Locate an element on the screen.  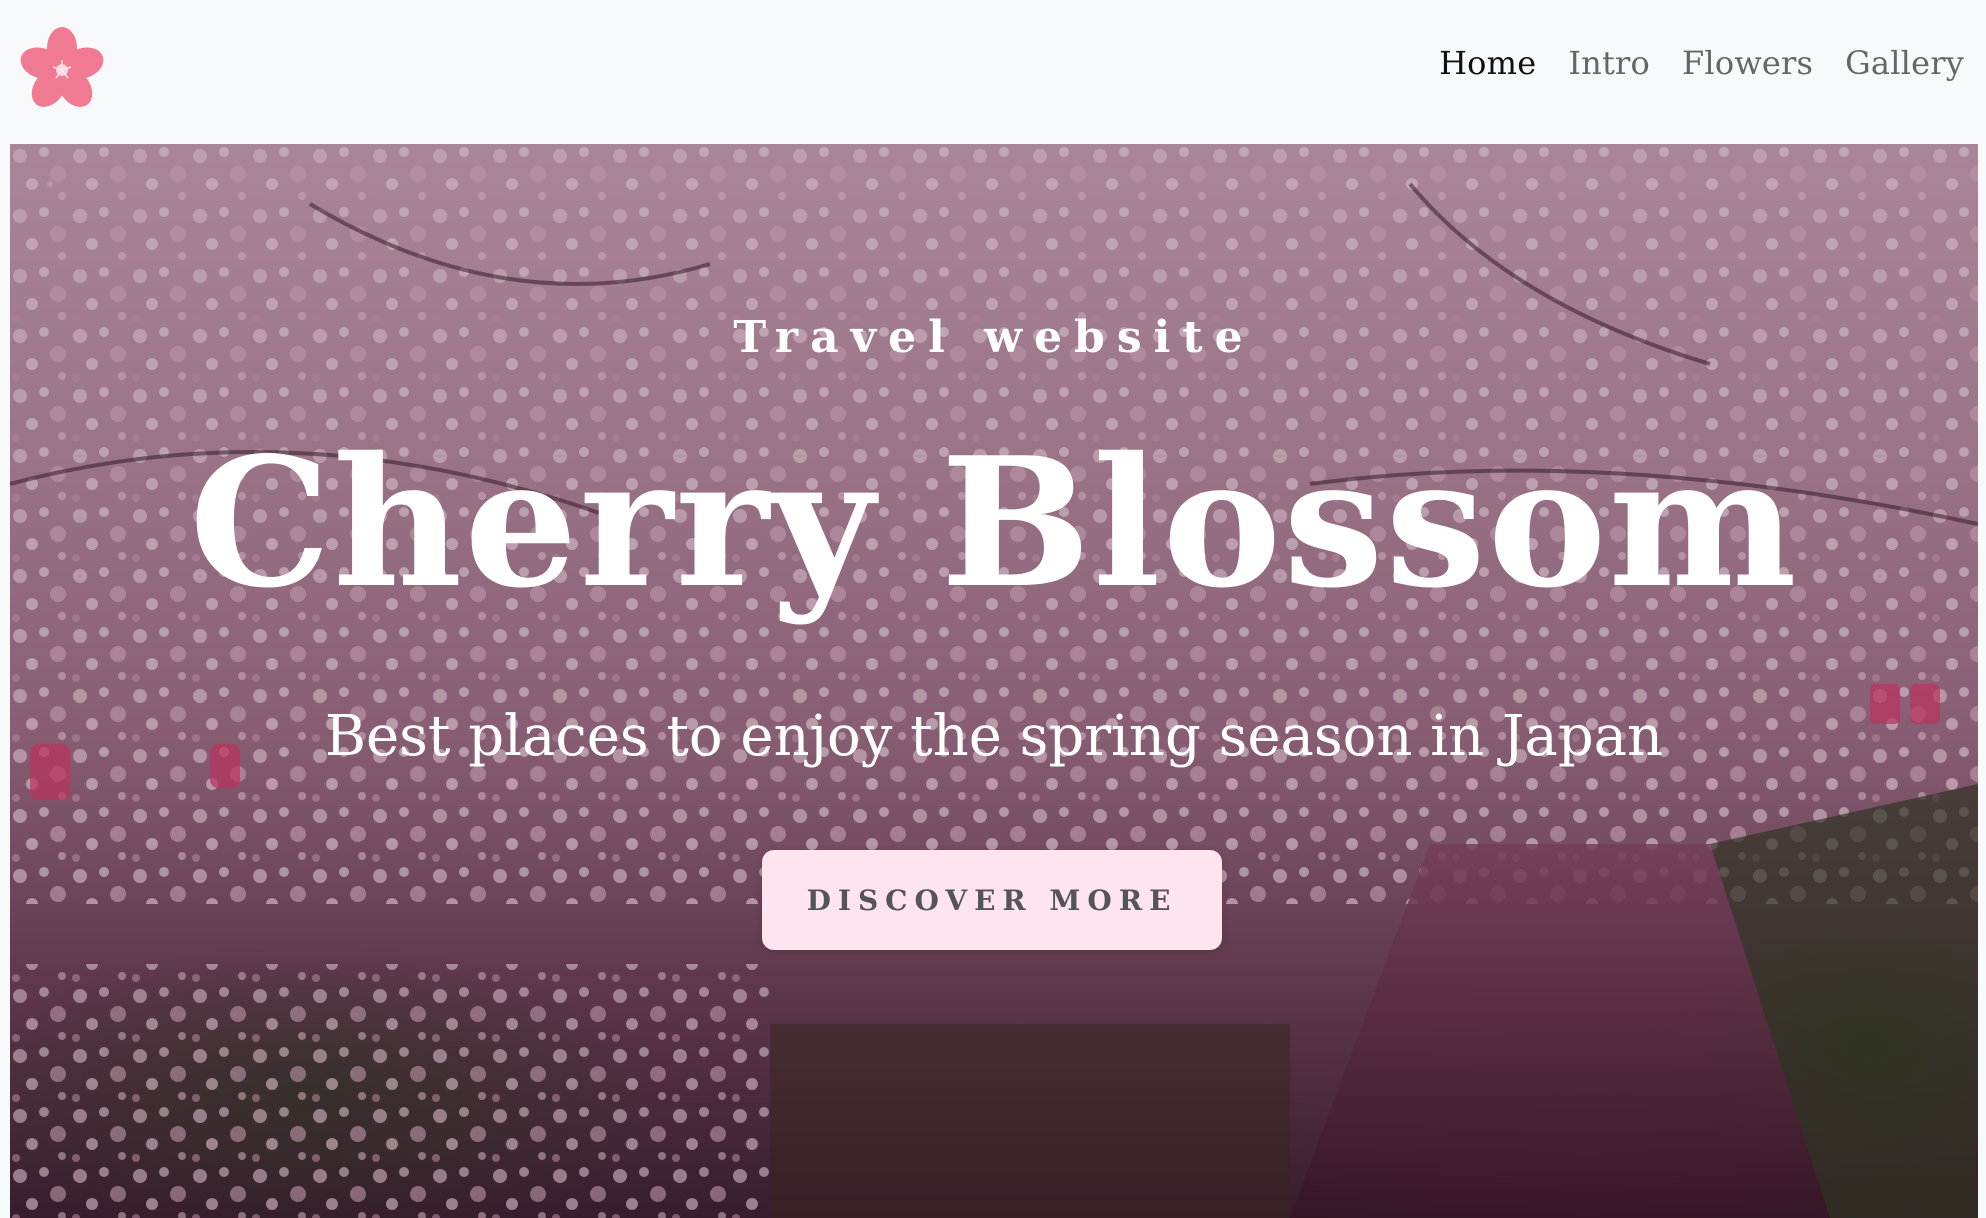
hero-eyebrow: Travel website is located at coordinates (994, 337).